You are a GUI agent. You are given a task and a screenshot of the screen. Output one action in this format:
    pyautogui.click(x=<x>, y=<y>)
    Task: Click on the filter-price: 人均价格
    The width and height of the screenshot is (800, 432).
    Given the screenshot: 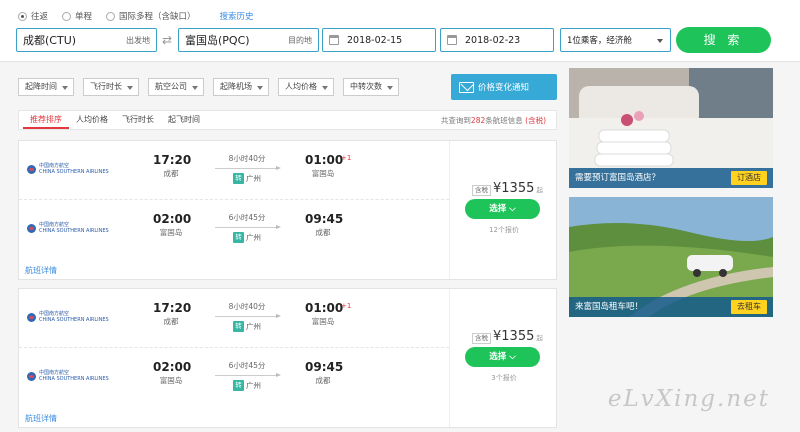 What is the action you would take?
    pyautogui.click(x=306, y=87)
    